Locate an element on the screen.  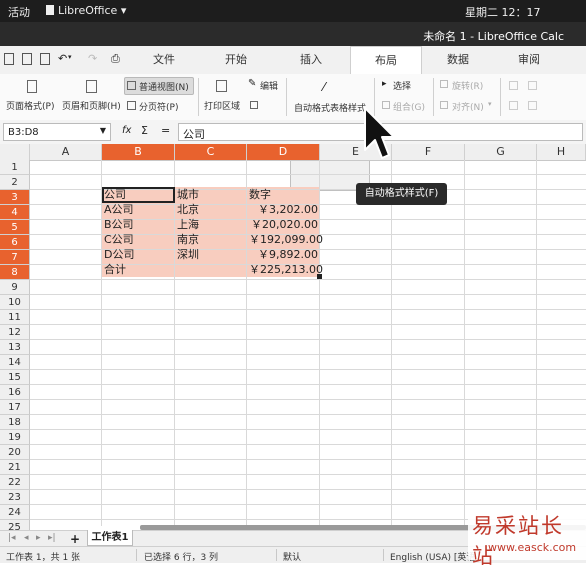
select-all-corner is located at coordinates (15, 152).